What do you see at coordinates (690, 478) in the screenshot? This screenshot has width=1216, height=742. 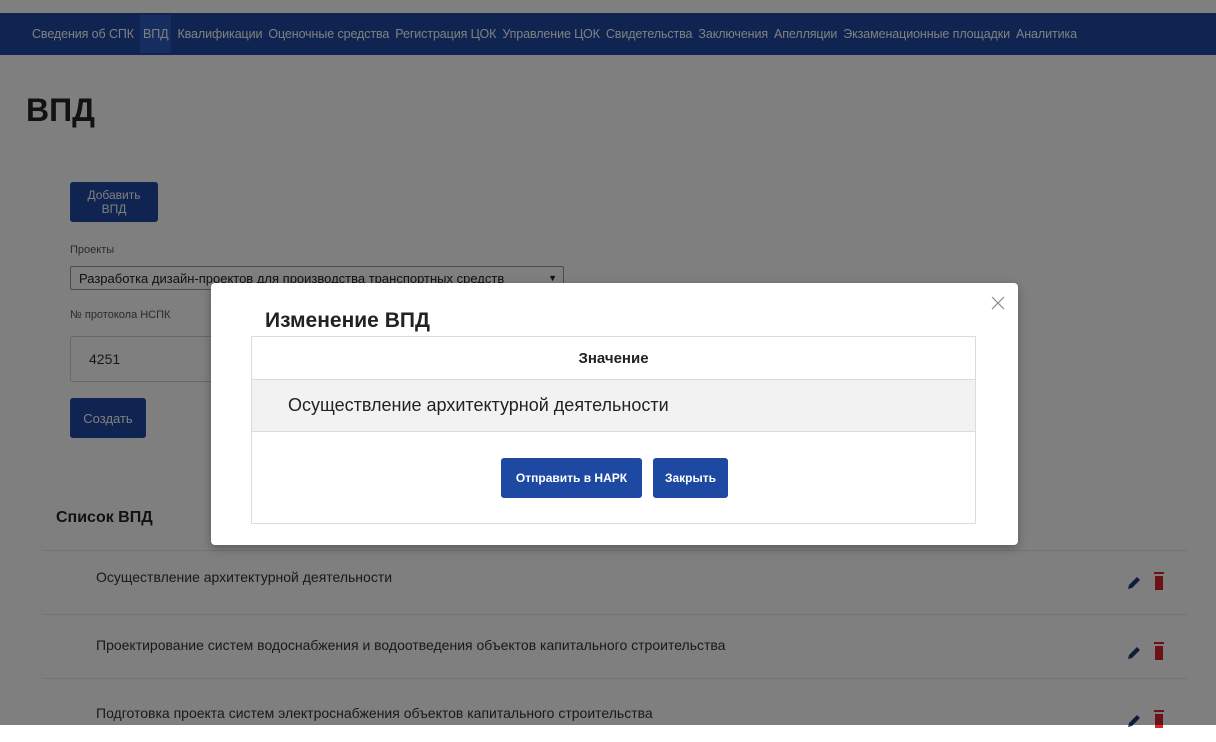 I see `close-button: Закрыть` at bounding box center [690, 478].